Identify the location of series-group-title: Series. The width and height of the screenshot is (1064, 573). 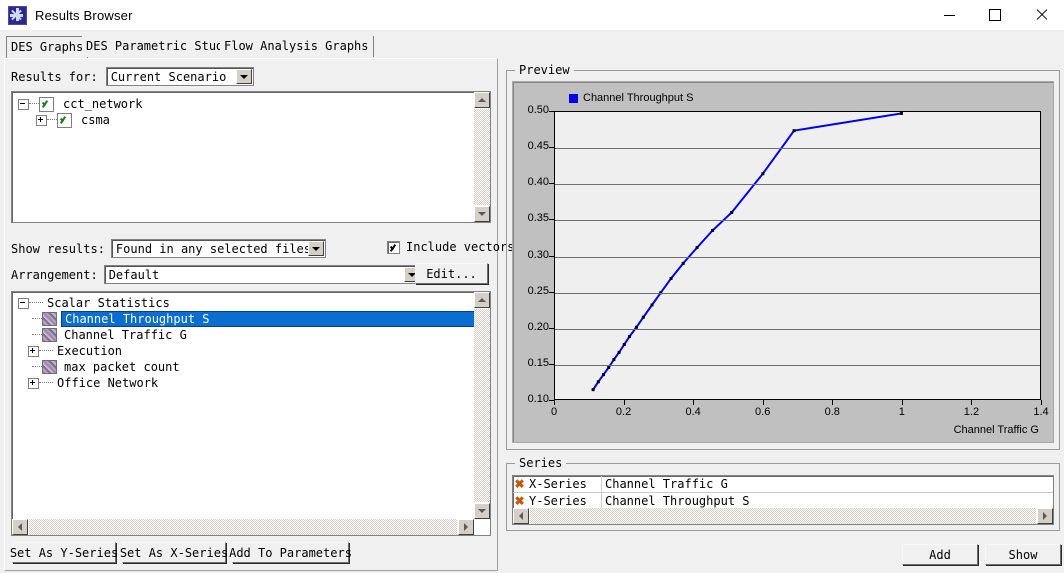
(541, 463).